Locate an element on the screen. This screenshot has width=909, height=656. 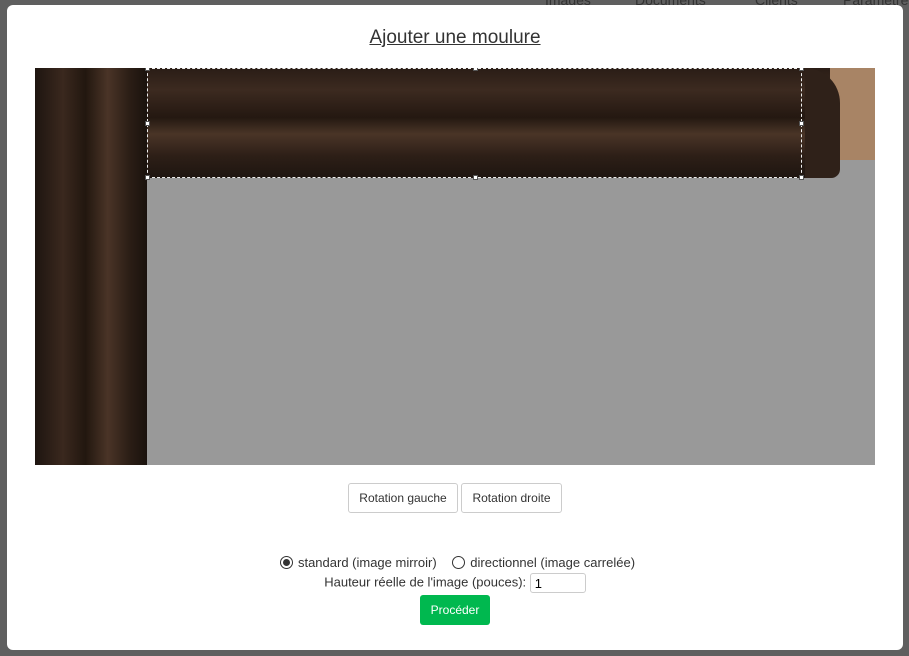
modal-title: Ajouter une moulure is located at coordinates (455, 37).